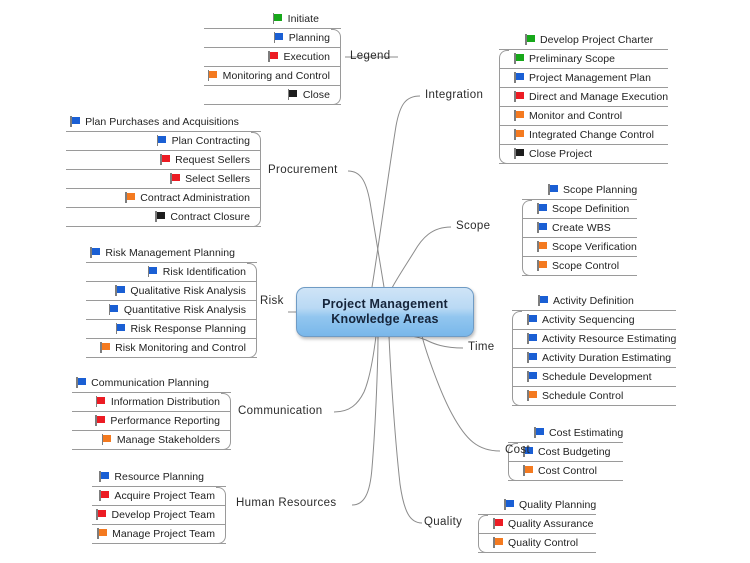 This screenshot has width=750, height=563. Describe the element at coordinates (454, 95) in the screenshot. I see `branch-label-integration: Integration` at that location.